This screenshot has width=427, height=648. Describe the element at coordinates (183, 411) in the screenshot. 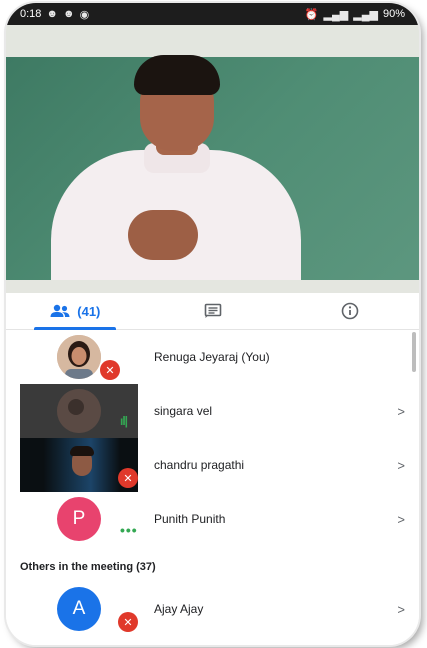

I see `participant-name: singara vel` at that location.